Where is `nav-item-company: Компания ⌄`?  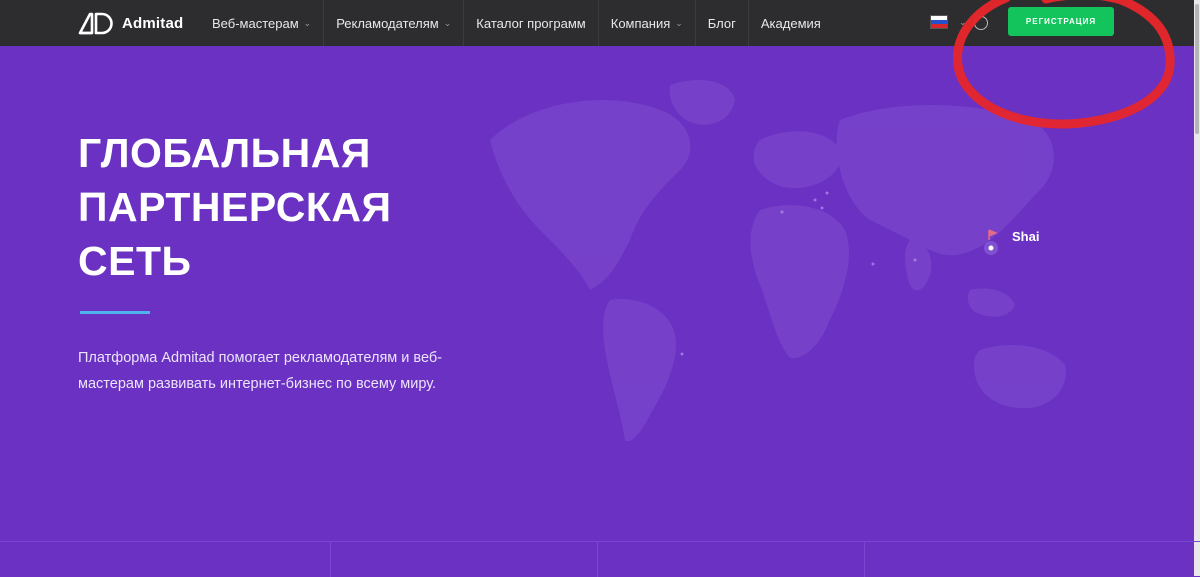
nav-item-company: Компания ⌄ is located at coordinates (646, 23).